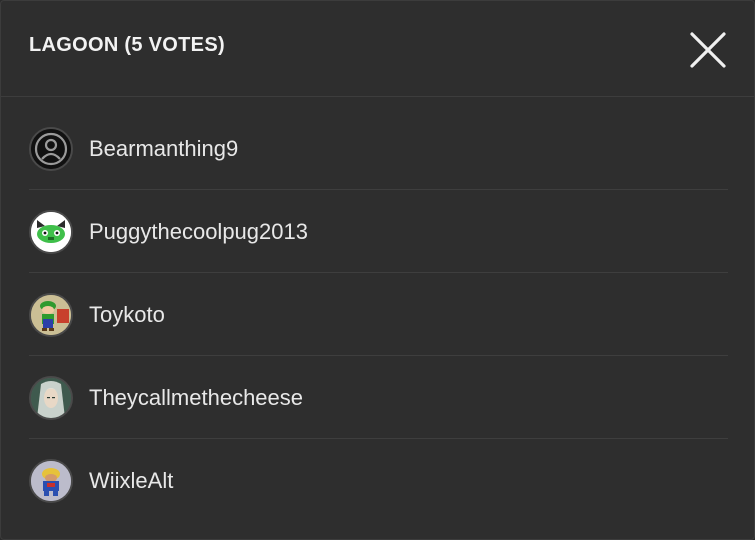  I want to click on modal-title: LAGOON (5 VOTES), so click(127, 45).